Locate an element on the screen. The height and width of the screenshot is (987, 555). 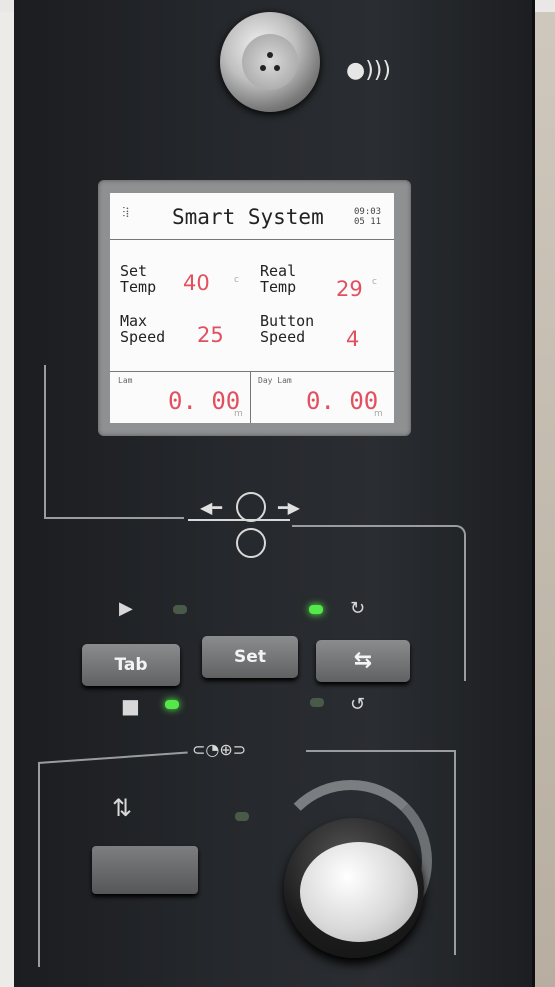
led-rotate-ccw is located at coordinates (317, 702).